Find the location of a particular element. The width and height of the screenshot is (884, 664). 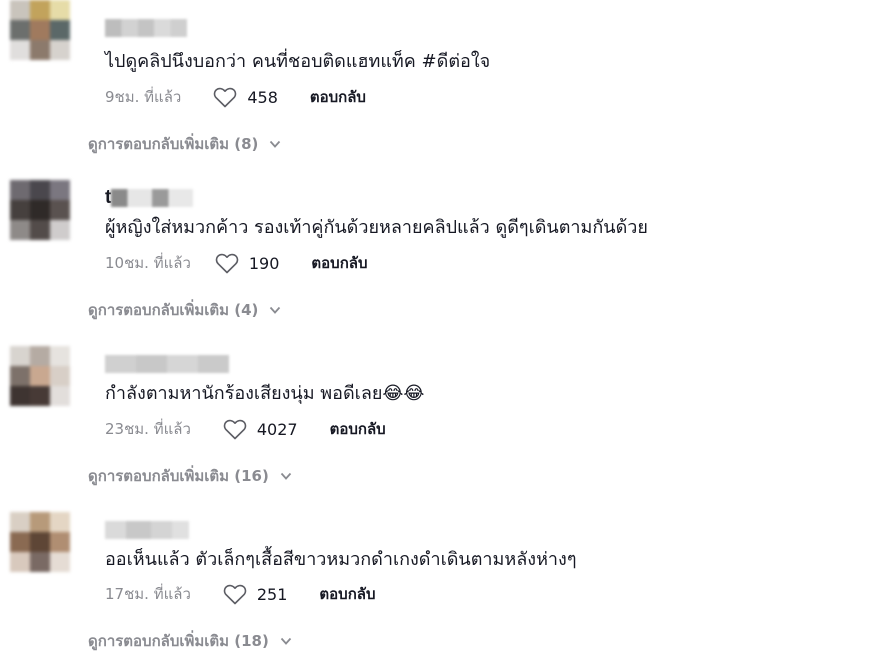

comment-meta: 9ชม. ที่แล้ว 458 ตอบกลับ is located at coordinates (235, 97).